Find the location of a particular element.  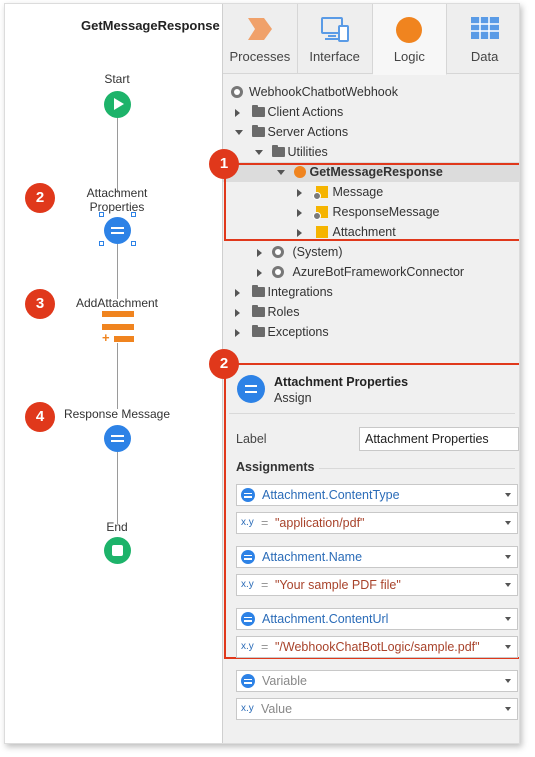

tree-item-roles: Roles is located at coordinates (267, 312).